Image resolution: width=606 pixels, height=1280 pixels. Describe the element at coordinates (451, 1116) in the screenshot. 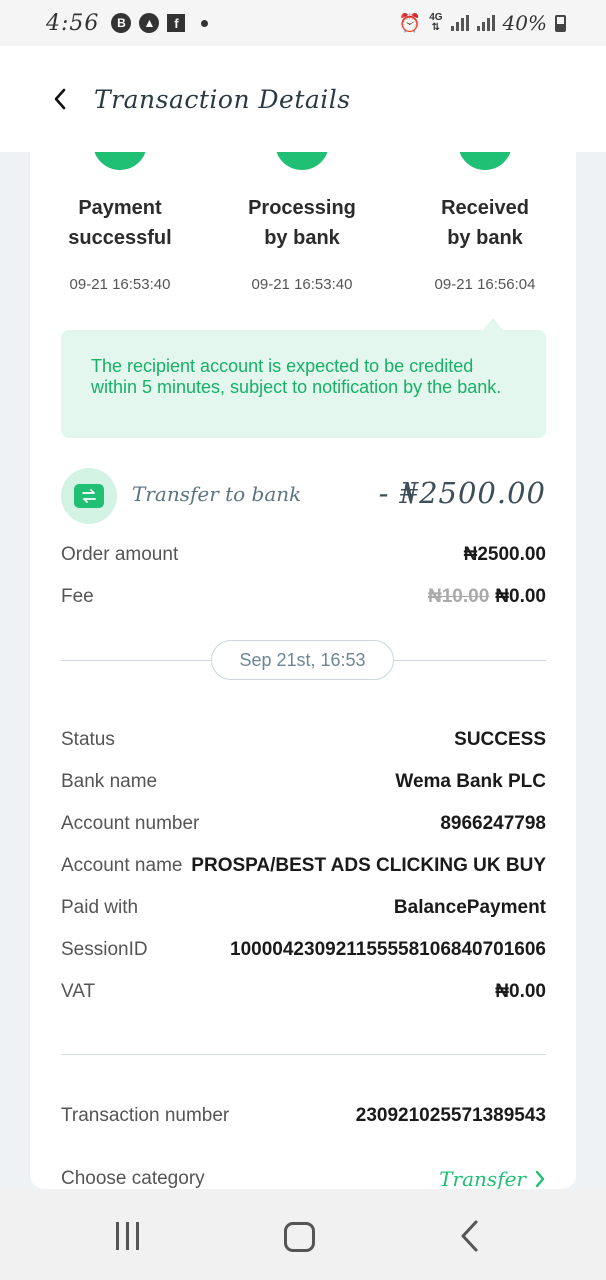

I see `row-value: 230921025571389543` at that location.